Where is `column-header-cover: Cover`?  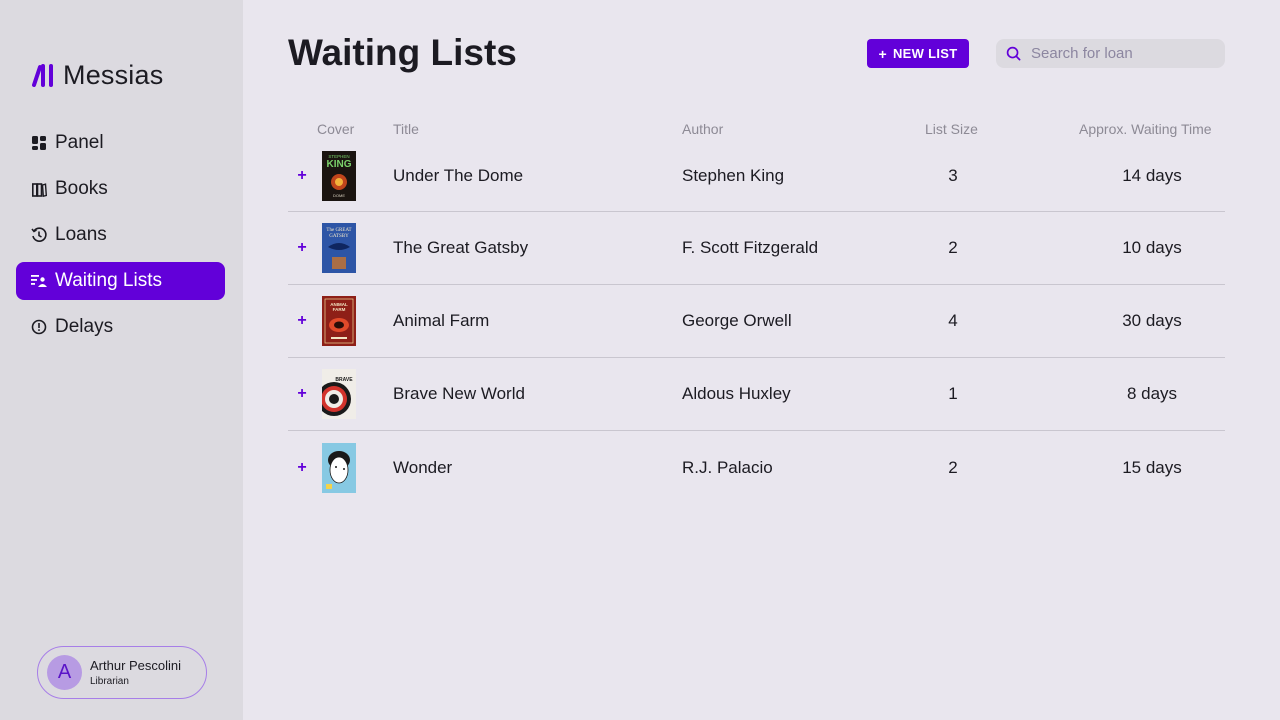
column-header-cover: Cover is located at coordinates (335, 129).